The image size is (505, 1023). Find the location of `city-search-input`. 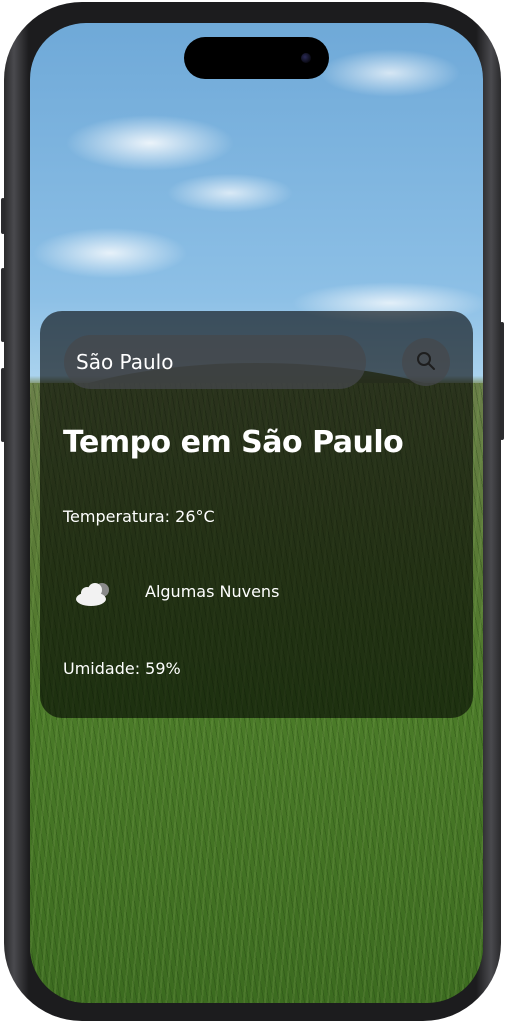

city-search-input is located at coordinates (215, 362).